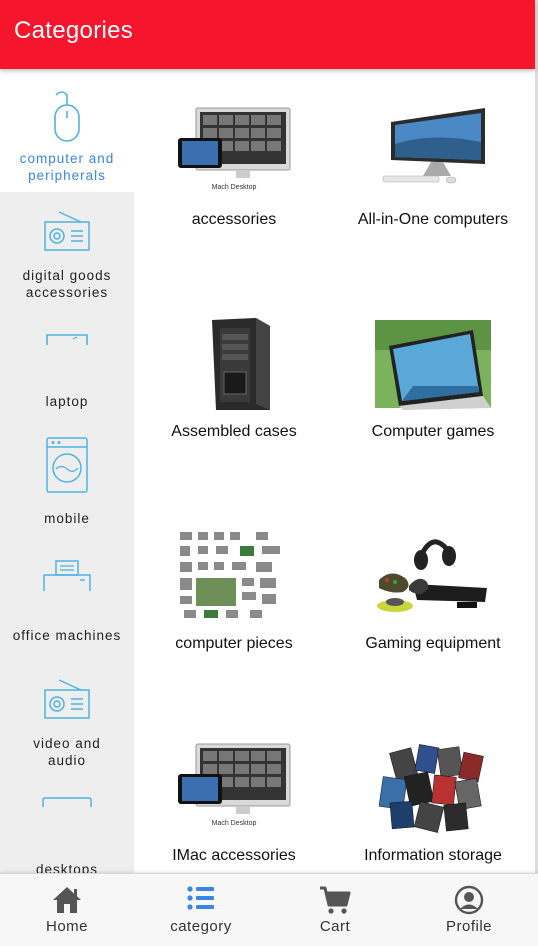 The height and width of the screenshot is (946, 538). Describe the element at coordinates (433, 219) in the screenshot. I see `category-name: All-in-One computers` at that location.